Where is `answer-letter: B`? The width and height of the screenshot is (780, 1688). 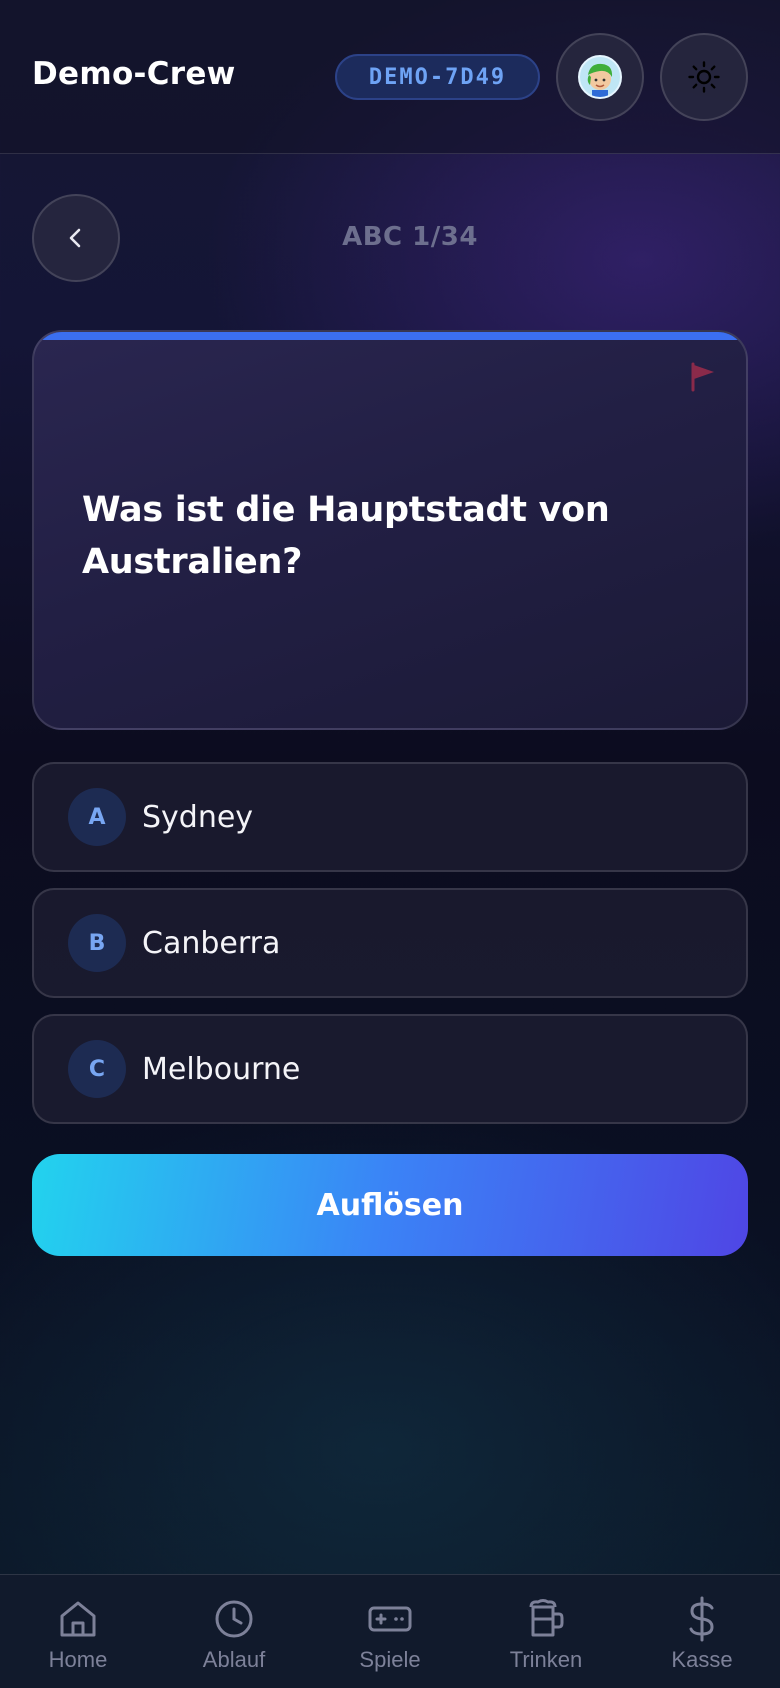 answer-letter: B is located at coordinates (97, 943).